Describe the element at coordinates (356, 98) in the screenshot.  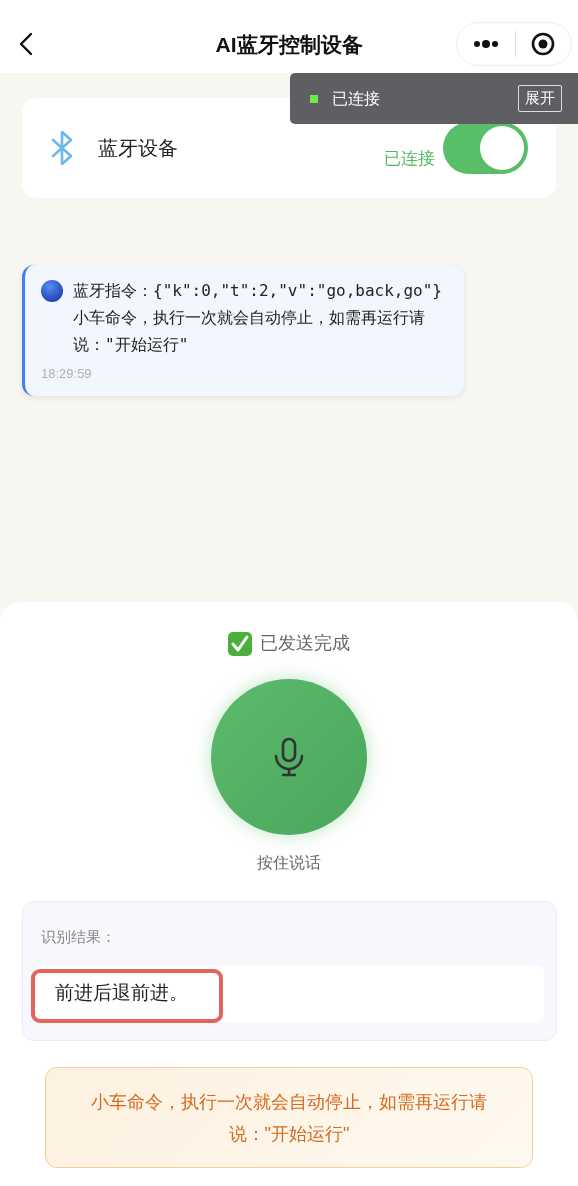
I see `toast-status: 已连接` at that location.